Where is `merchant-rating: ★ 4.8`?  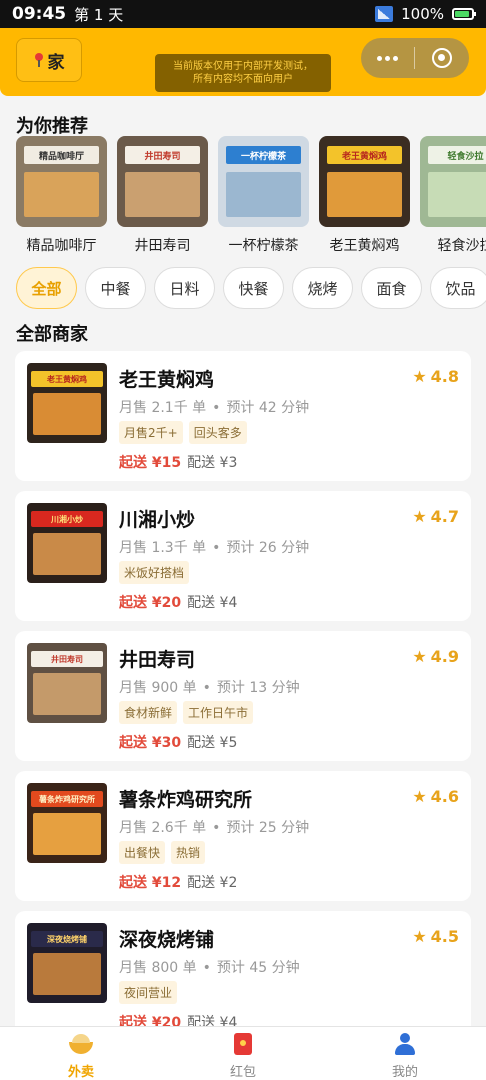
merchant-rating: ★ 4.8 is located at coordinates (435, 376).